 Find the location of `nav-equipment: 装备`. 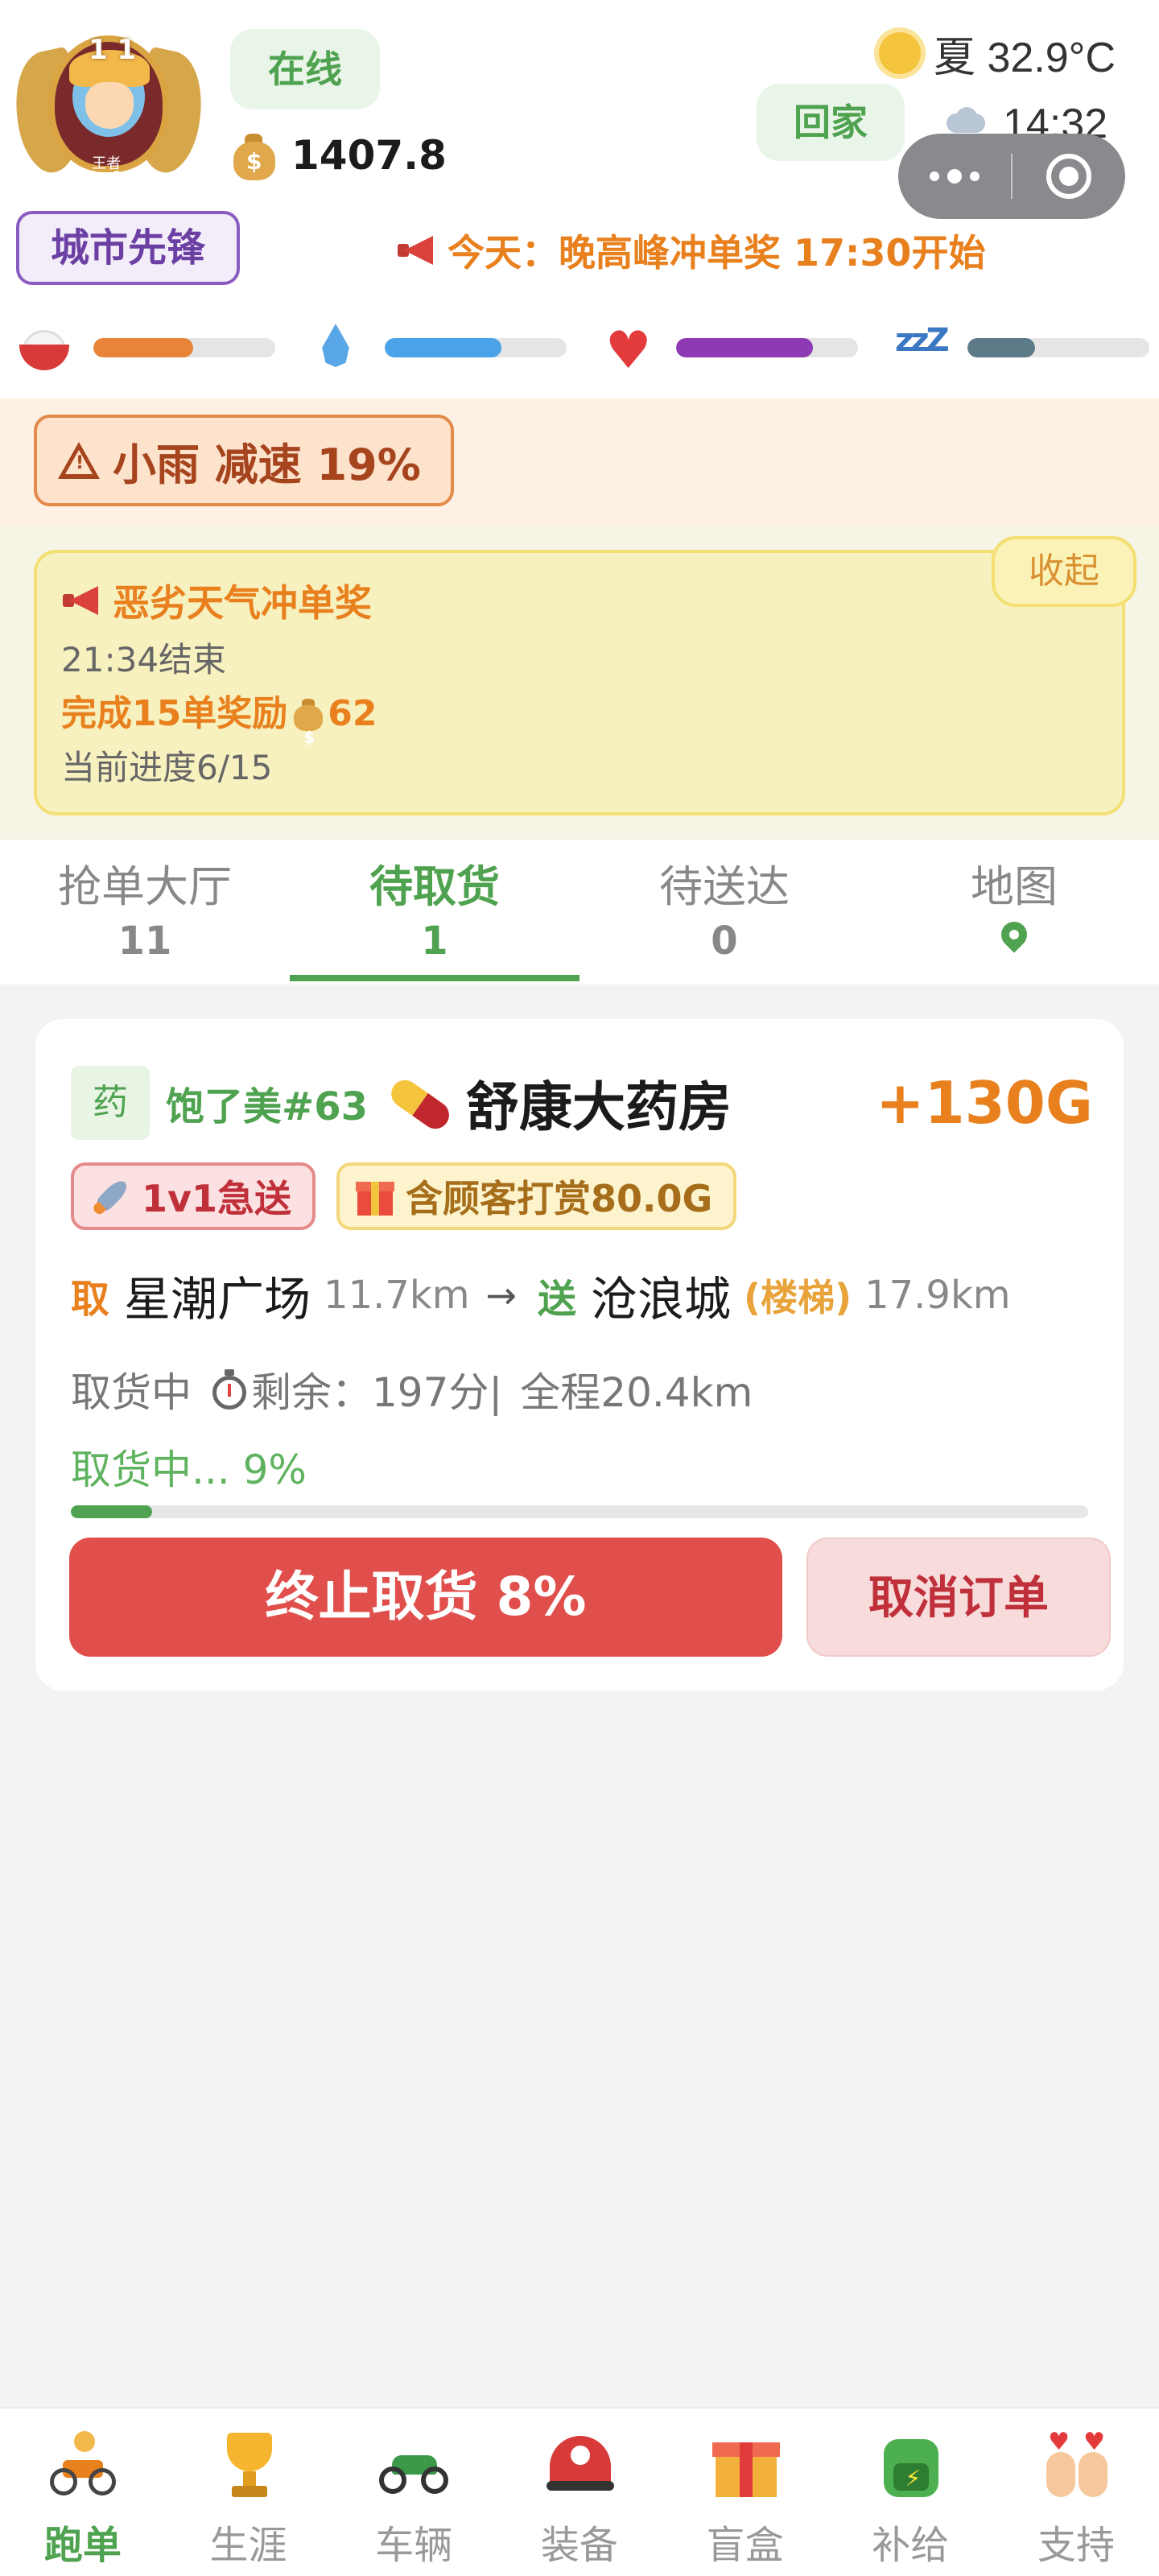

nav-equipment: 装备 is located at coordinates (579, 2492).